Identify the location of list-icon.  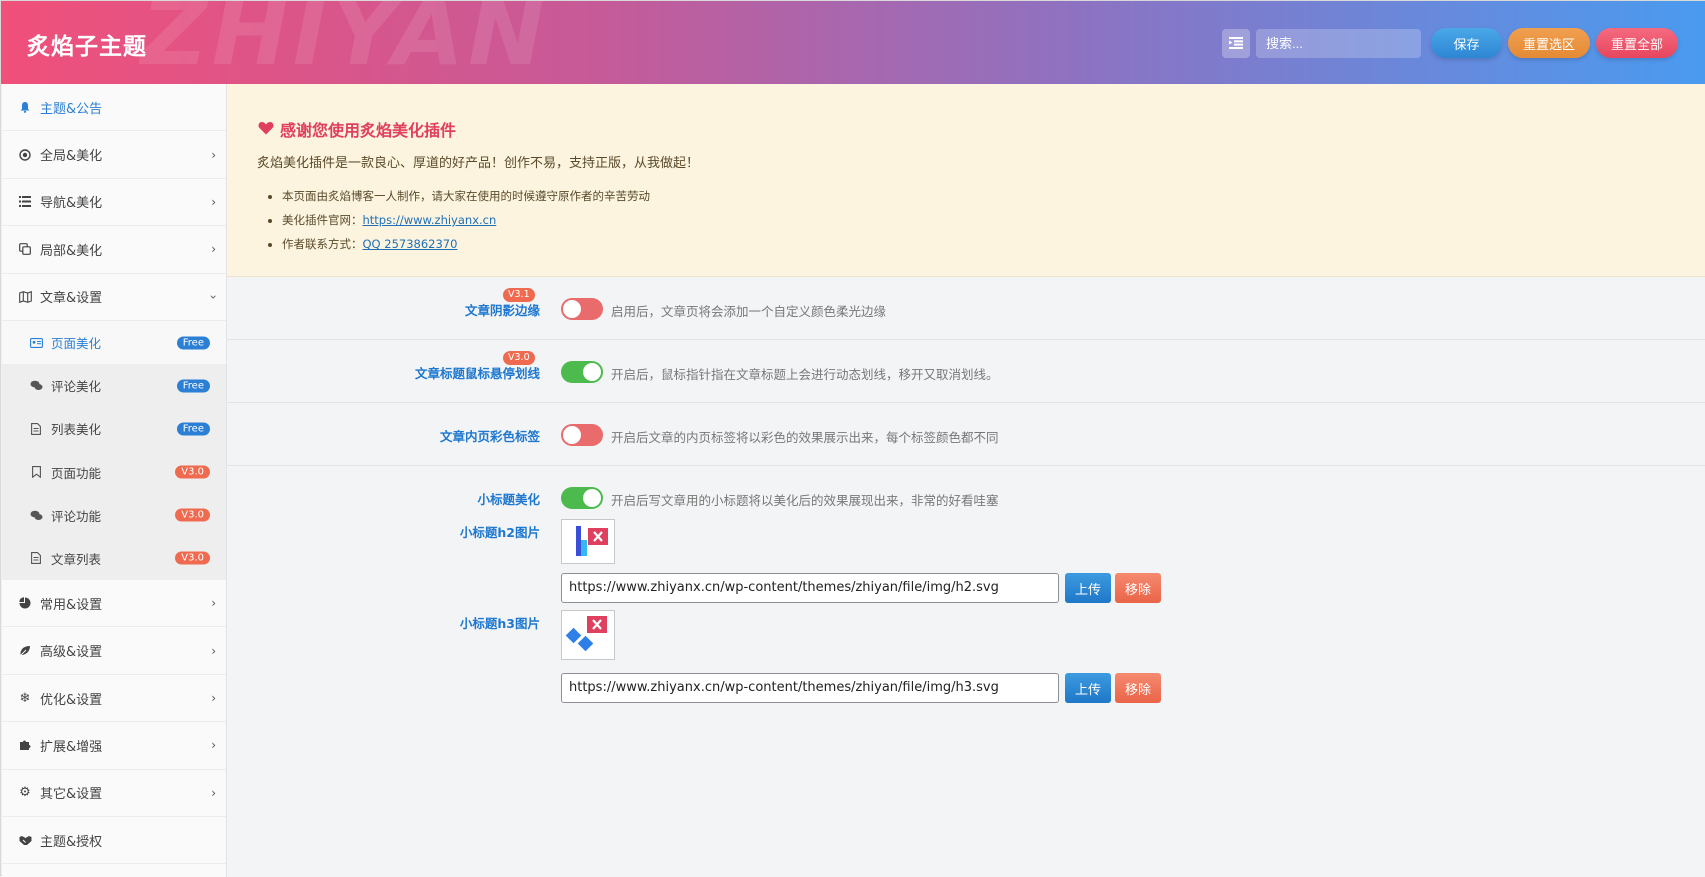
(25, 202).